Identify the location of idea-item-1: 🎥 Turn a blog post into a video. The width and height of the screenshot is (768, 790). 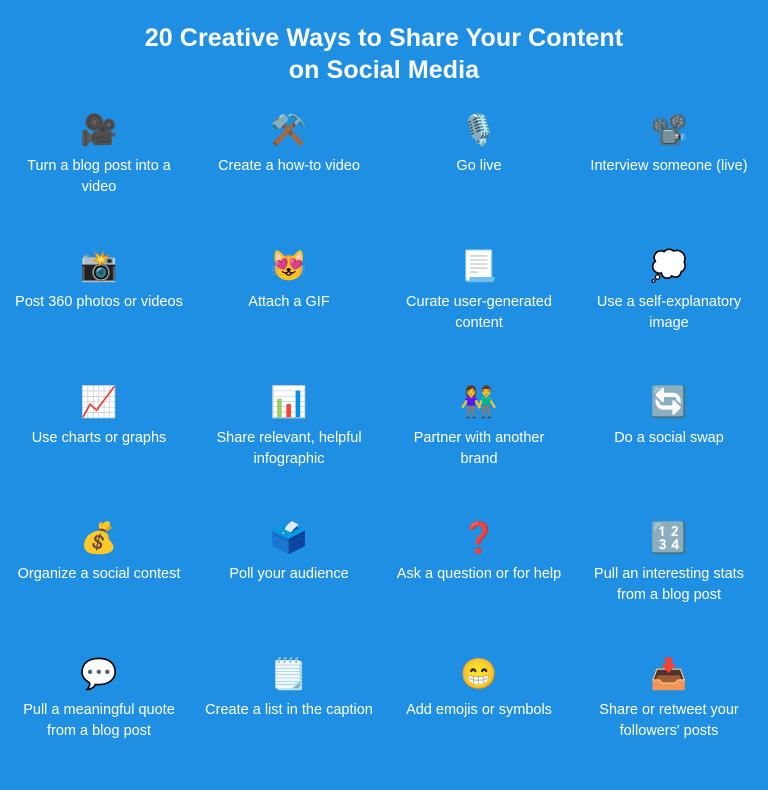
(99, 178).